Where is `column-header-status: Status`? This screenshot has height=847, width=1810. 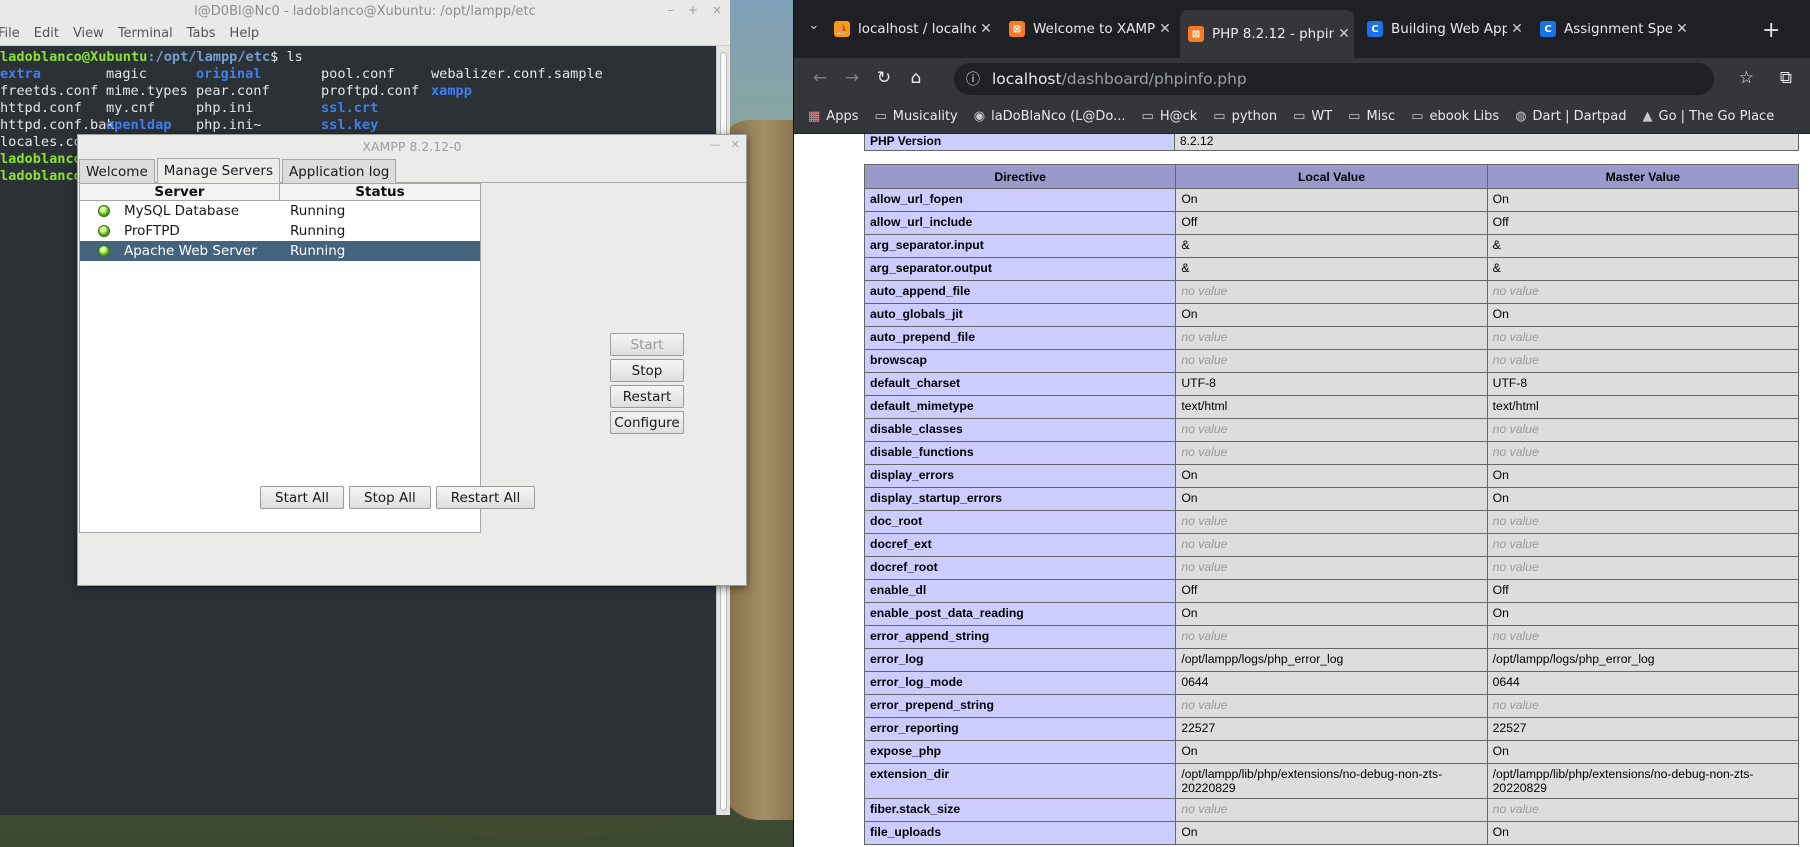
column-header-status: Status is located at coordinates (380, 192).